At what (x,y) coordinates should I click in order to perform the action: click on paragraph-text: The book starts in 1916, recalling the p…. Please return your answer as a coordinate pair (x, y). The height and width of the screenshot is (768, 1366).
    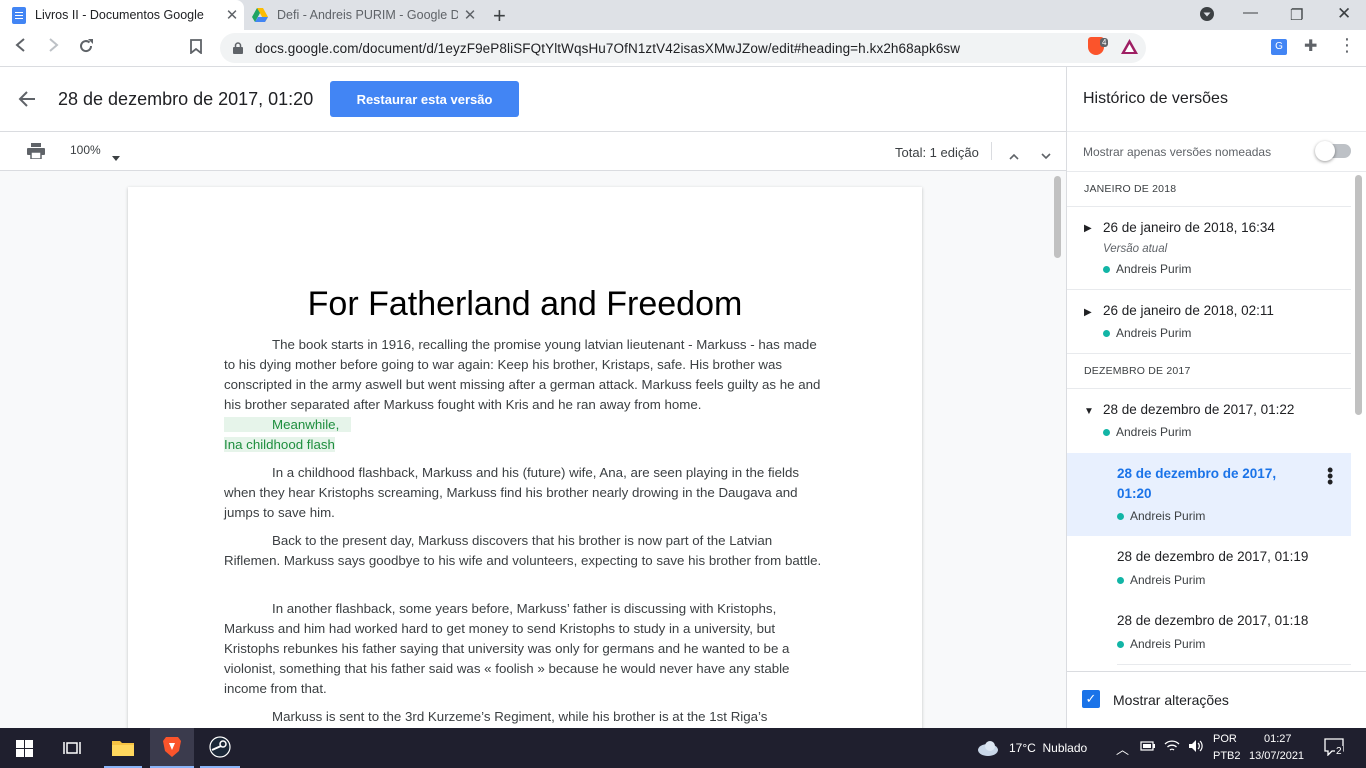
    Looking at the image, I should click on (522, 374).